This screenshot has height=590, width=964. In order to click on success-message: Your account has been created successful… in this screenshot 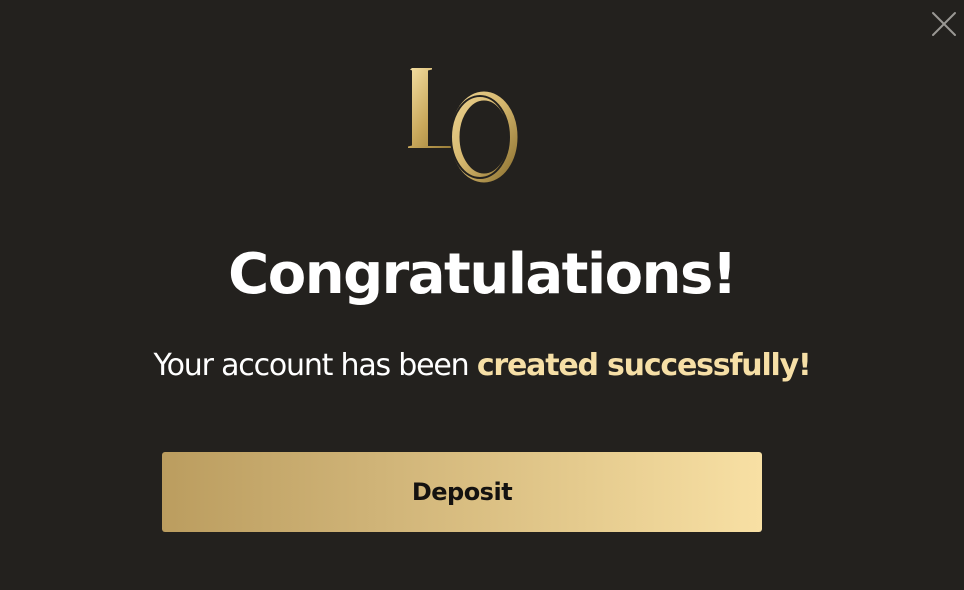, I will do `click(482, 366)`.